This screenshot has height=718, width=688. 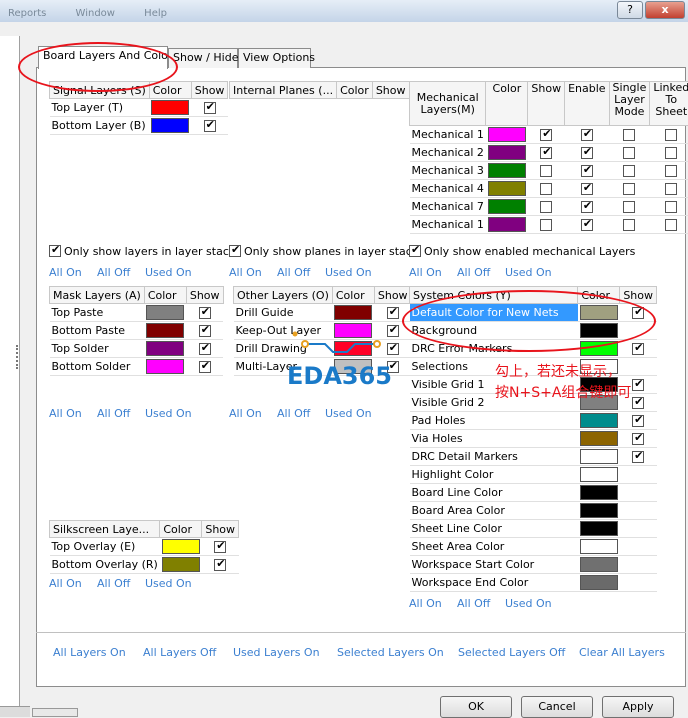 What do you see at coordinates (139, 108) in the screenshot?
I see `layer-row: Top Layer (T)` at bounding box center [139, 108].